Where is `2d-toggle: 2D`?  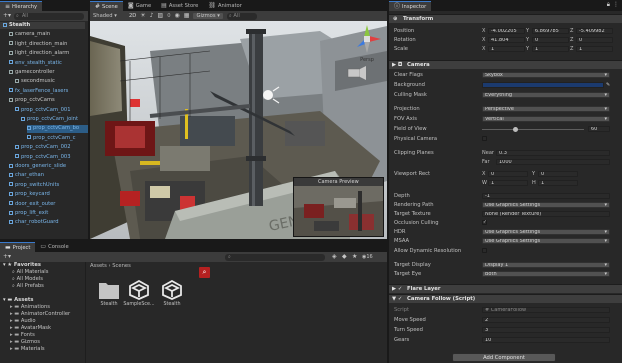 2d-toggle: 2D is located at coordinates (132, 16).